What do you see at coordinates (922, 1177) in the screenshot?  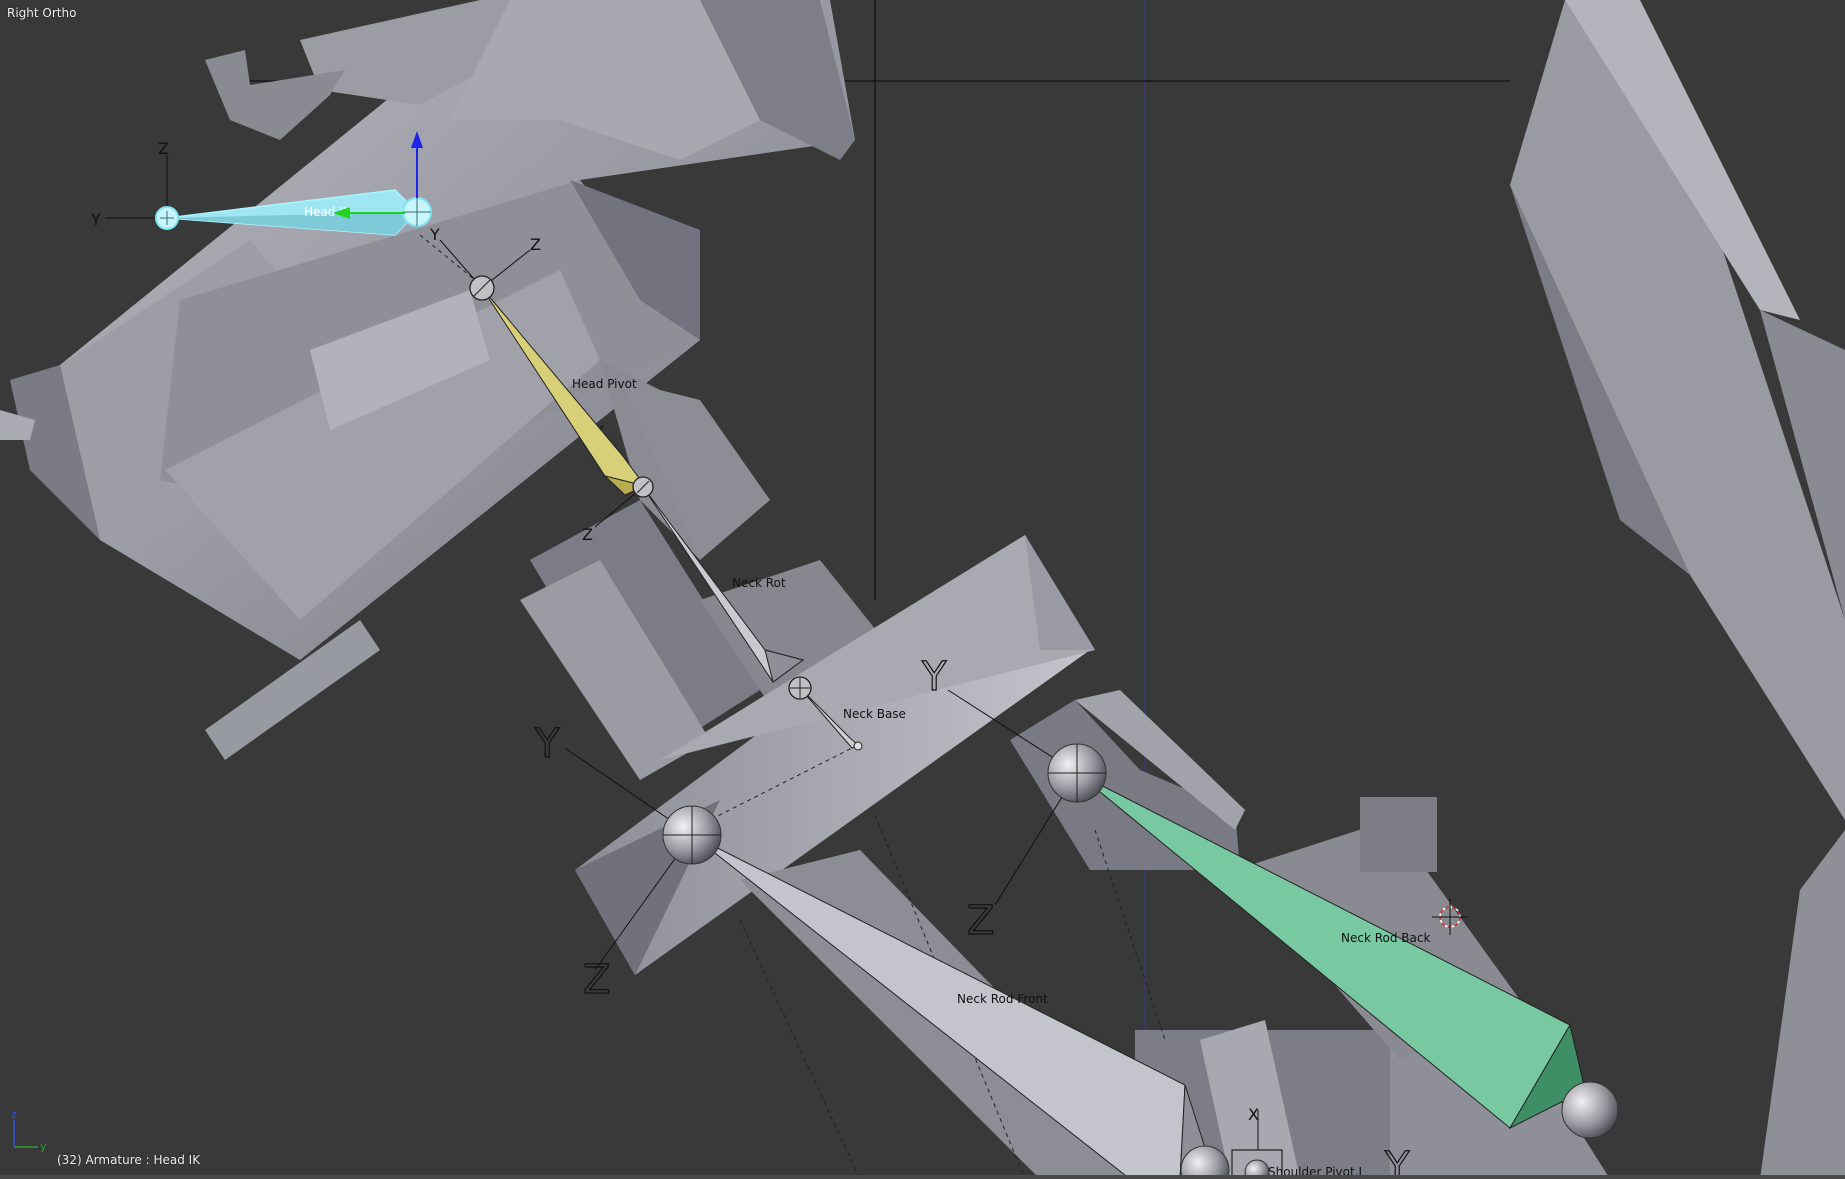 I see `viewport-bottom-edge` at bounding box center [922, 1177].